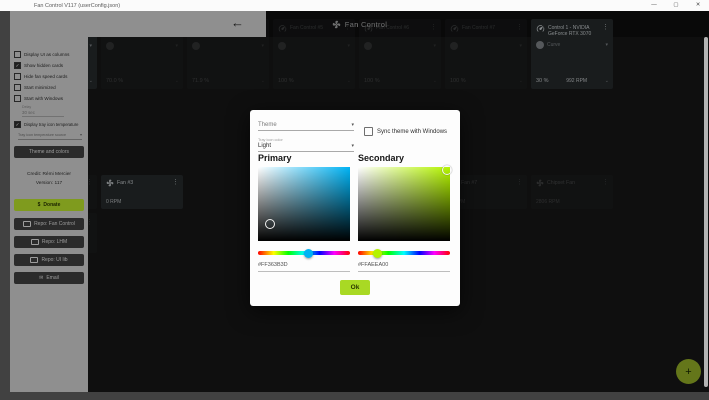 Image resolution: width=709 pixels, height=400 pixels. Describe the element at coordinates (486, 54) in the screenshot. I see `control-card-hidden: Fan Control #7 ⋮ ▾ 100 % ⌄` at that location.